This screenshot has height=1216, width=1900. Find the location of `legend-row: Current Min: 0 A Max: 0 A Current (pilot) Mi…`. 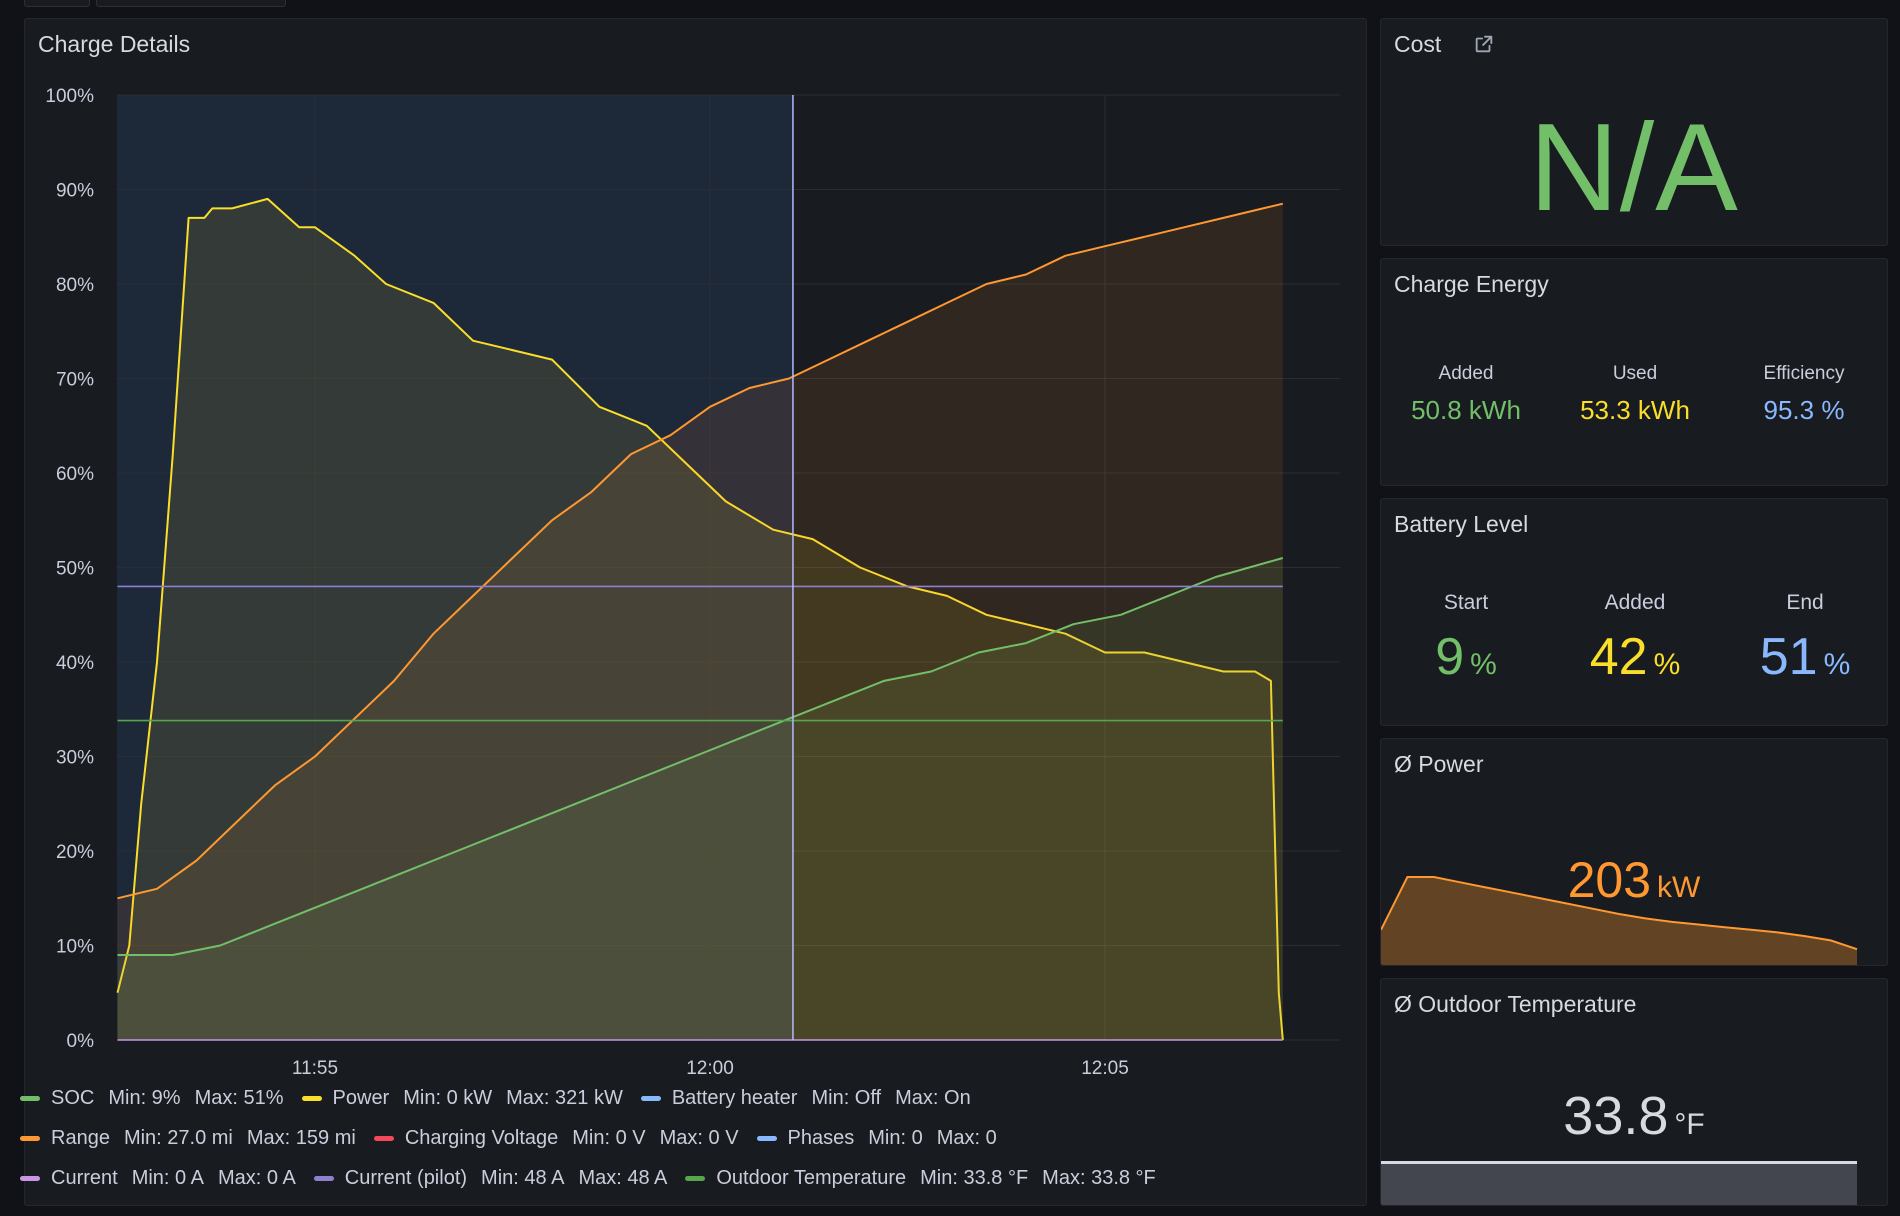

legend-row: Current Min: 0 A Max: 0 A Current (pilot) Mi… is located at coordinates (597, 1178).